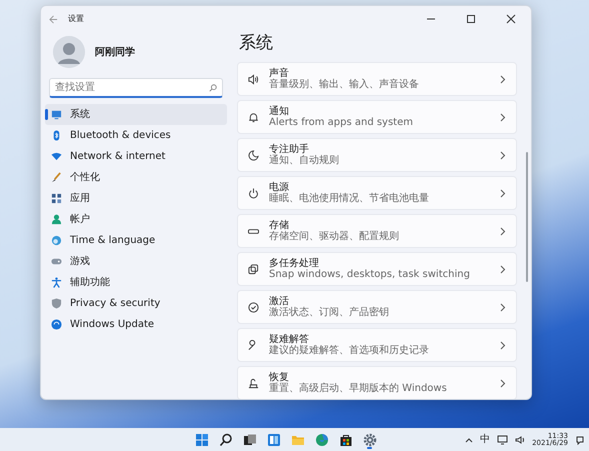 The image size is (589, 451). I want to click on settings-row: 激活 激活状态、订阅、产品密钥, so click(377, 307).